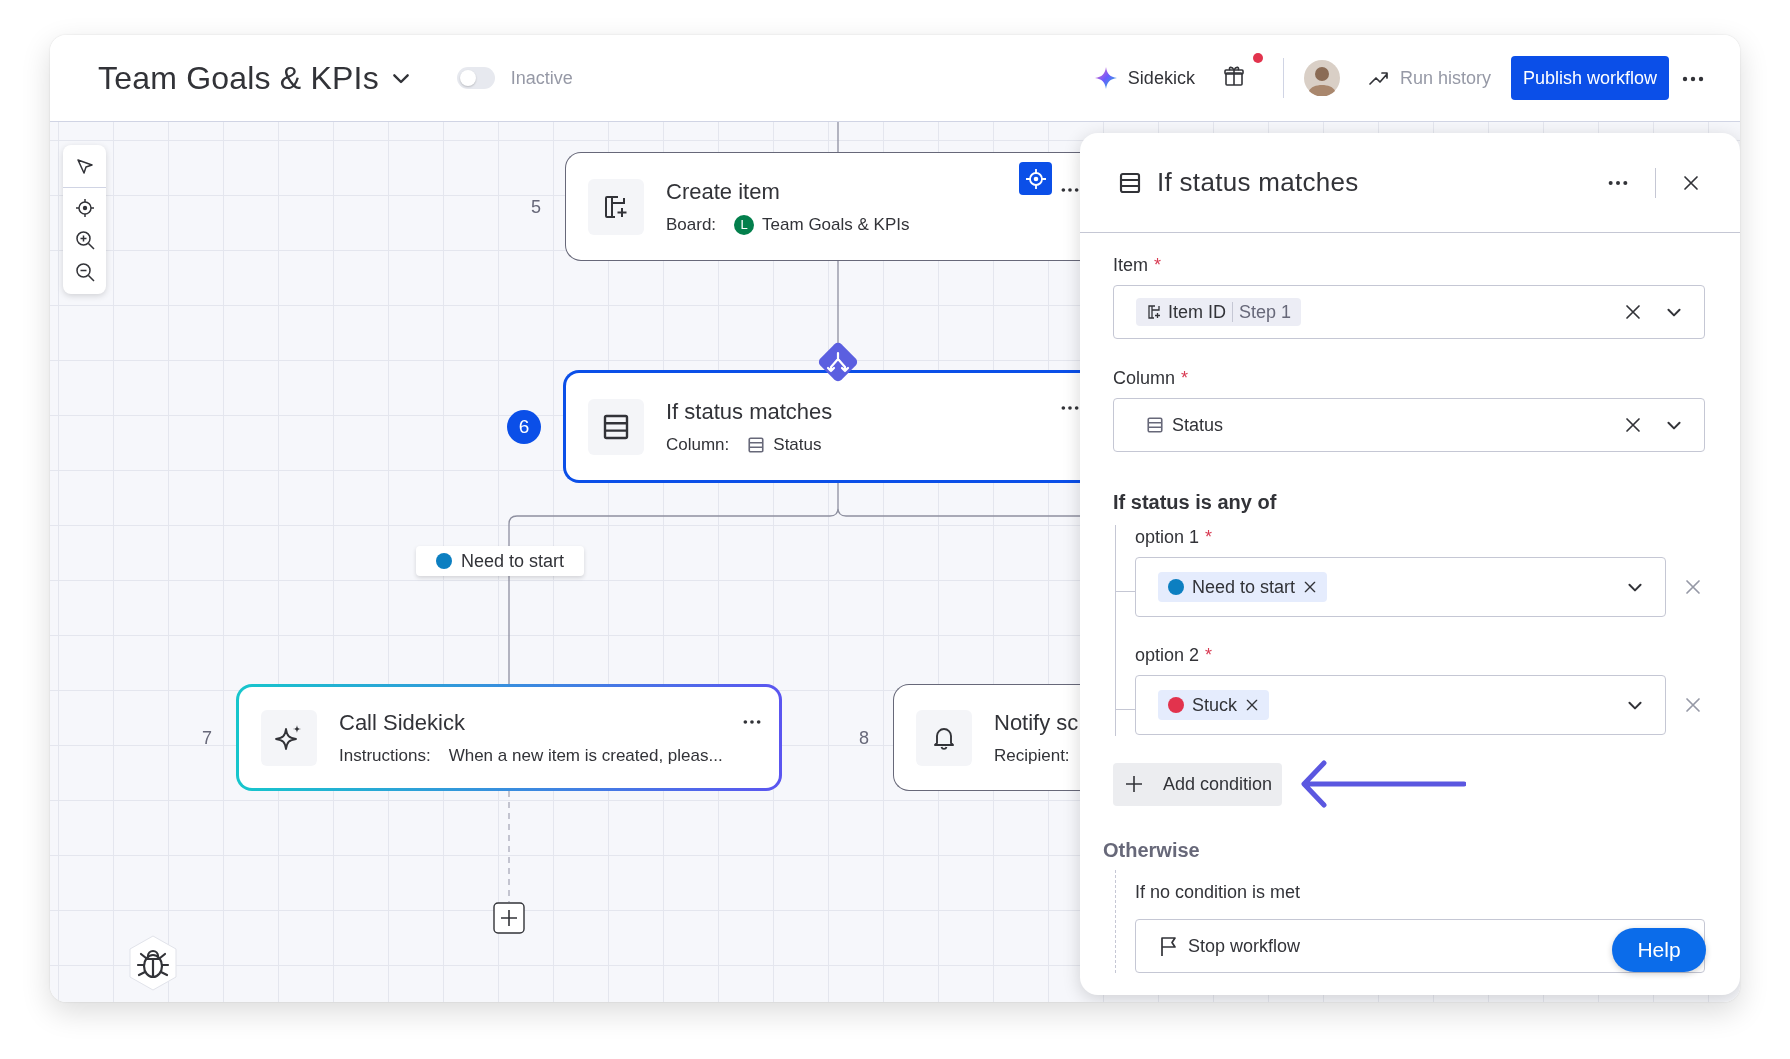 This screenshot has height=1059, width=1790. I want to click on option-label: option 2, so click(1167, 655).